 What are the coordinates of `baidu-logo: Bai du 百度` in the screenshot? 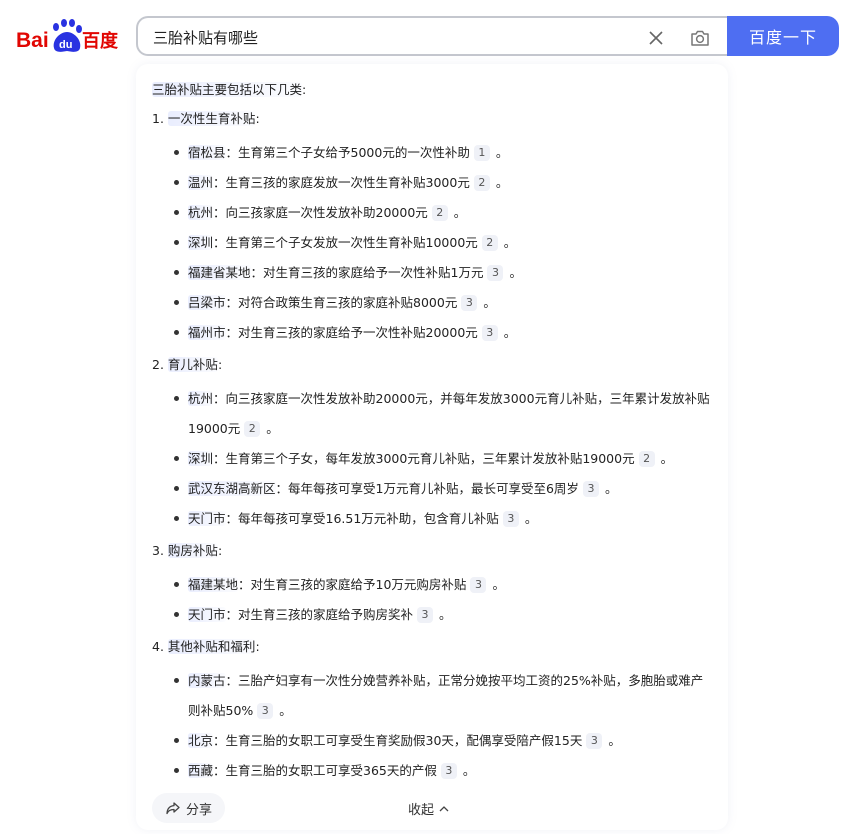 It's located at (68, 36).